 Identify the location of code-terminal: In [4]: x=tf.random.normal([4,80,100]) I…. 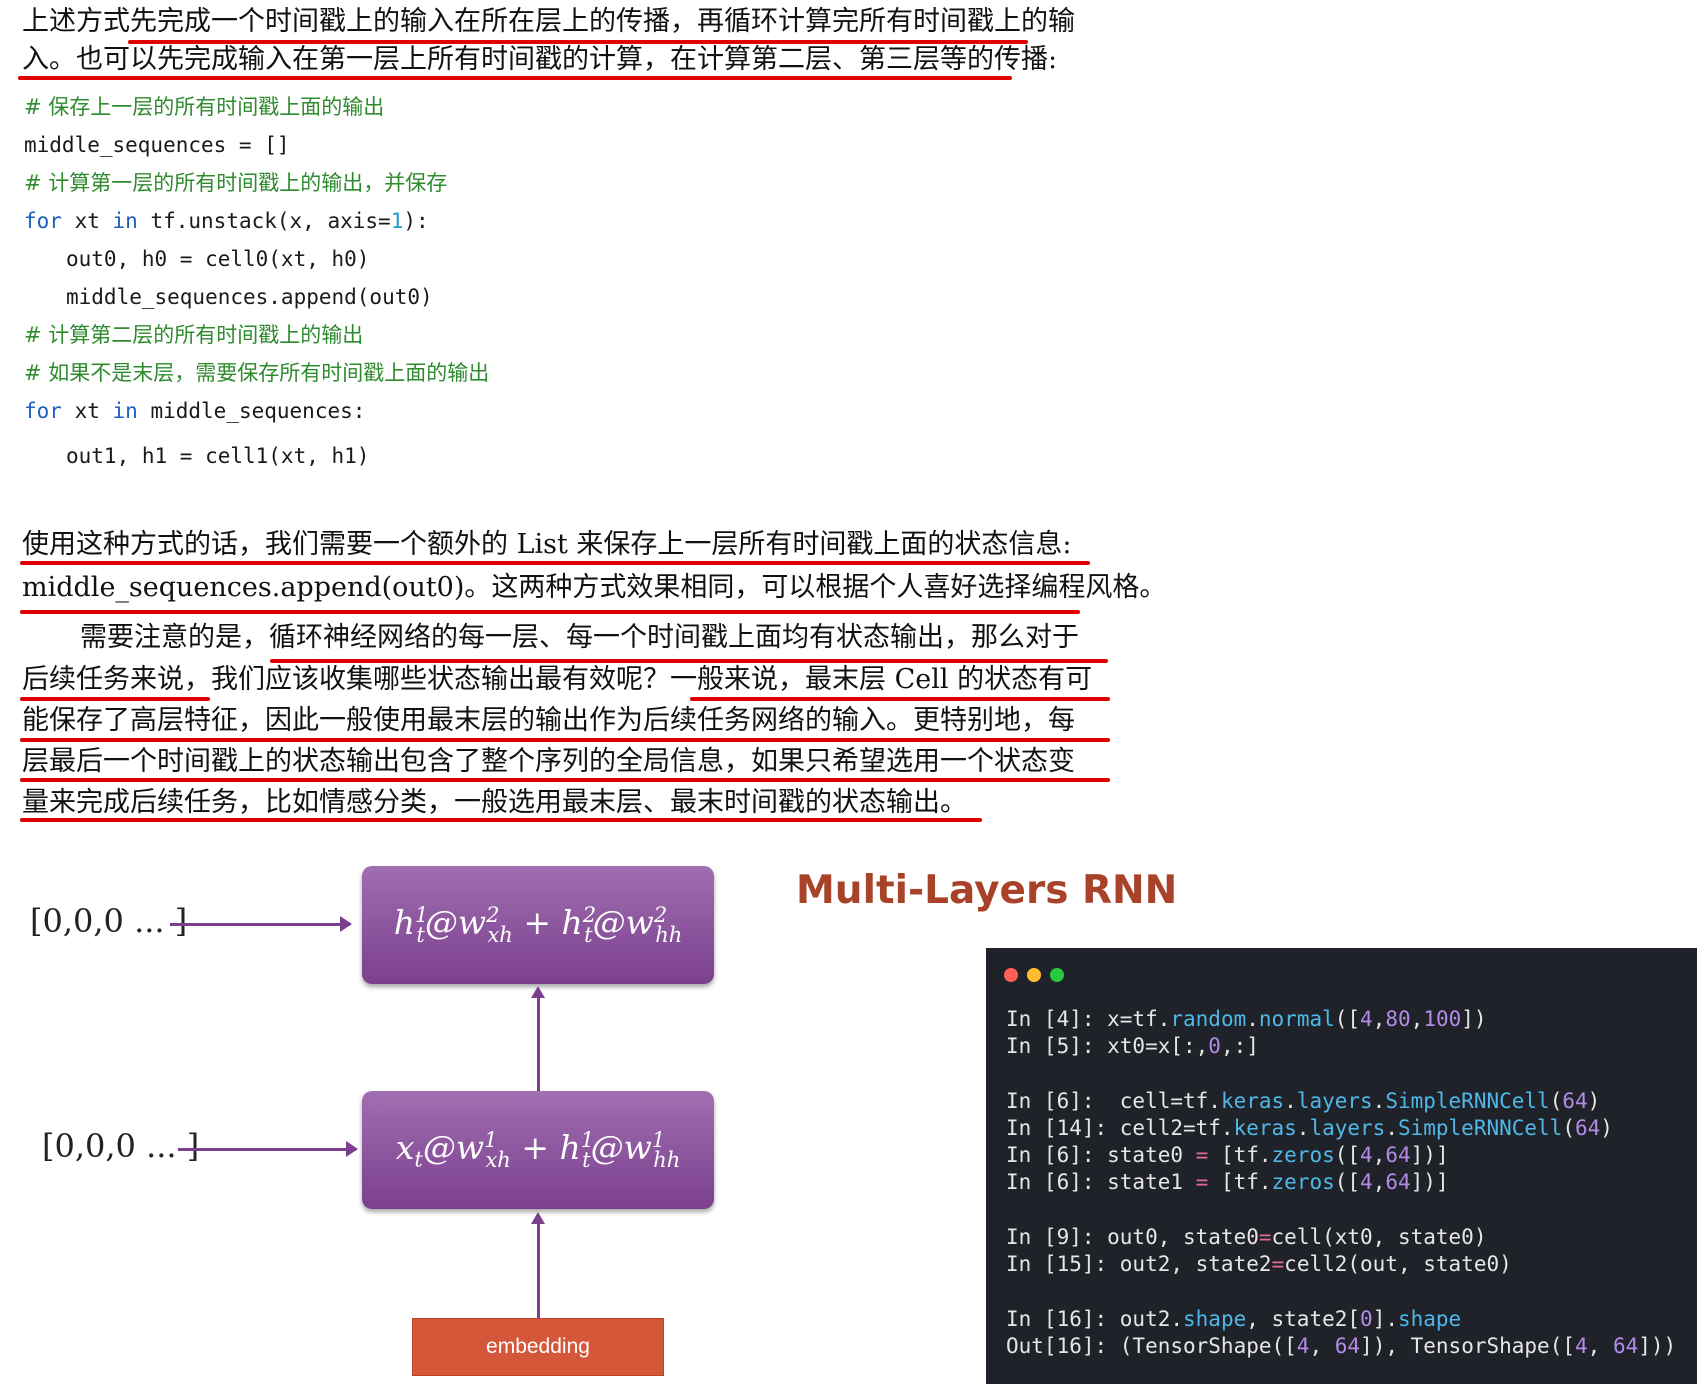
(1341, 1166).